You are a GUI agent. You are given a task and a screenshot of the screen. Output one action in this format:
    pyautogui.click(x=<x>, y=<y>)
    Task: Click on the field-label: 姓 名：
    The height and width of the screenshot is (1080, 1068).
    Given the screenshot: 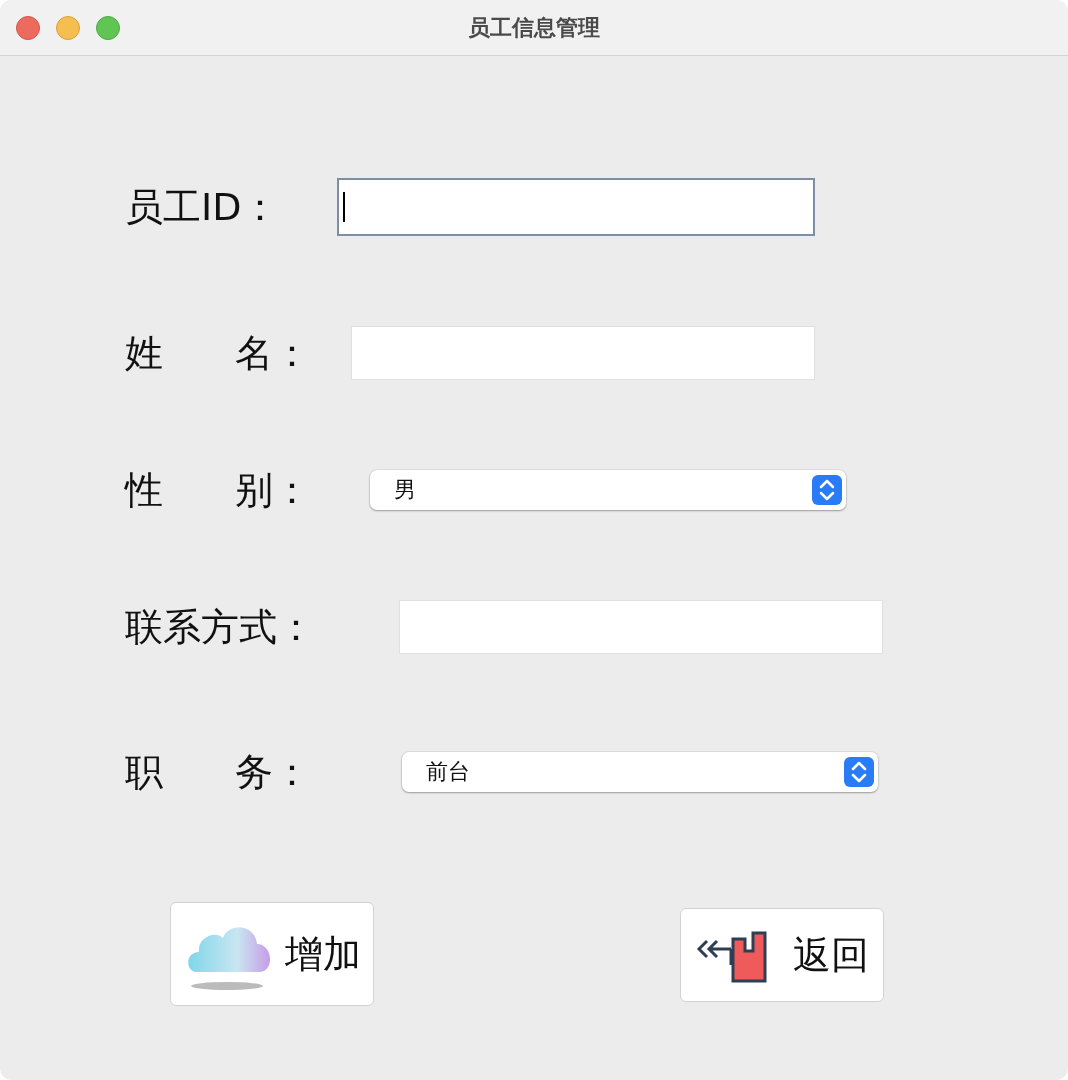 What is the action you would take?
    pyautogui.click(x=218, y=353)
    